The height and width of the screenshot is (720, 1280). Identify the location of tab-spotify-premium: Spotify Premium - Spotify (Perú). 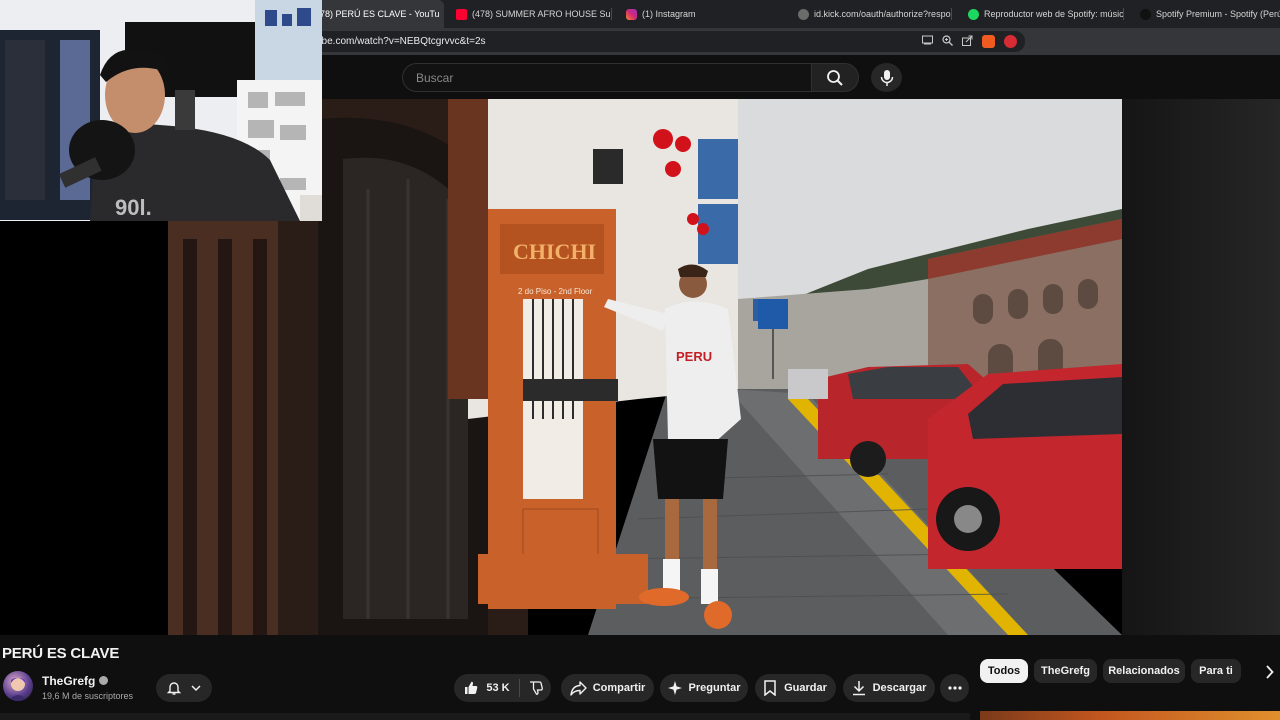
(1208, 14).